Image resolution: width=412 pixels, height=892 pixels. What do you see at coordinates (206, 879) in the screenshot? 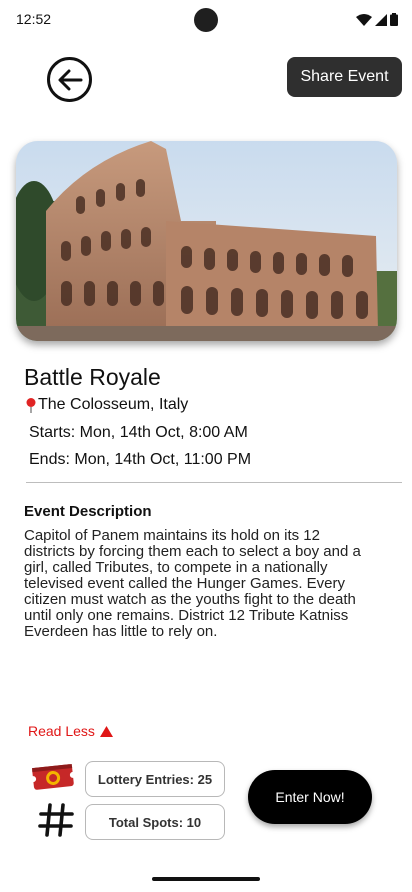
I see `home-indicator` at bounding box center [206, 879].